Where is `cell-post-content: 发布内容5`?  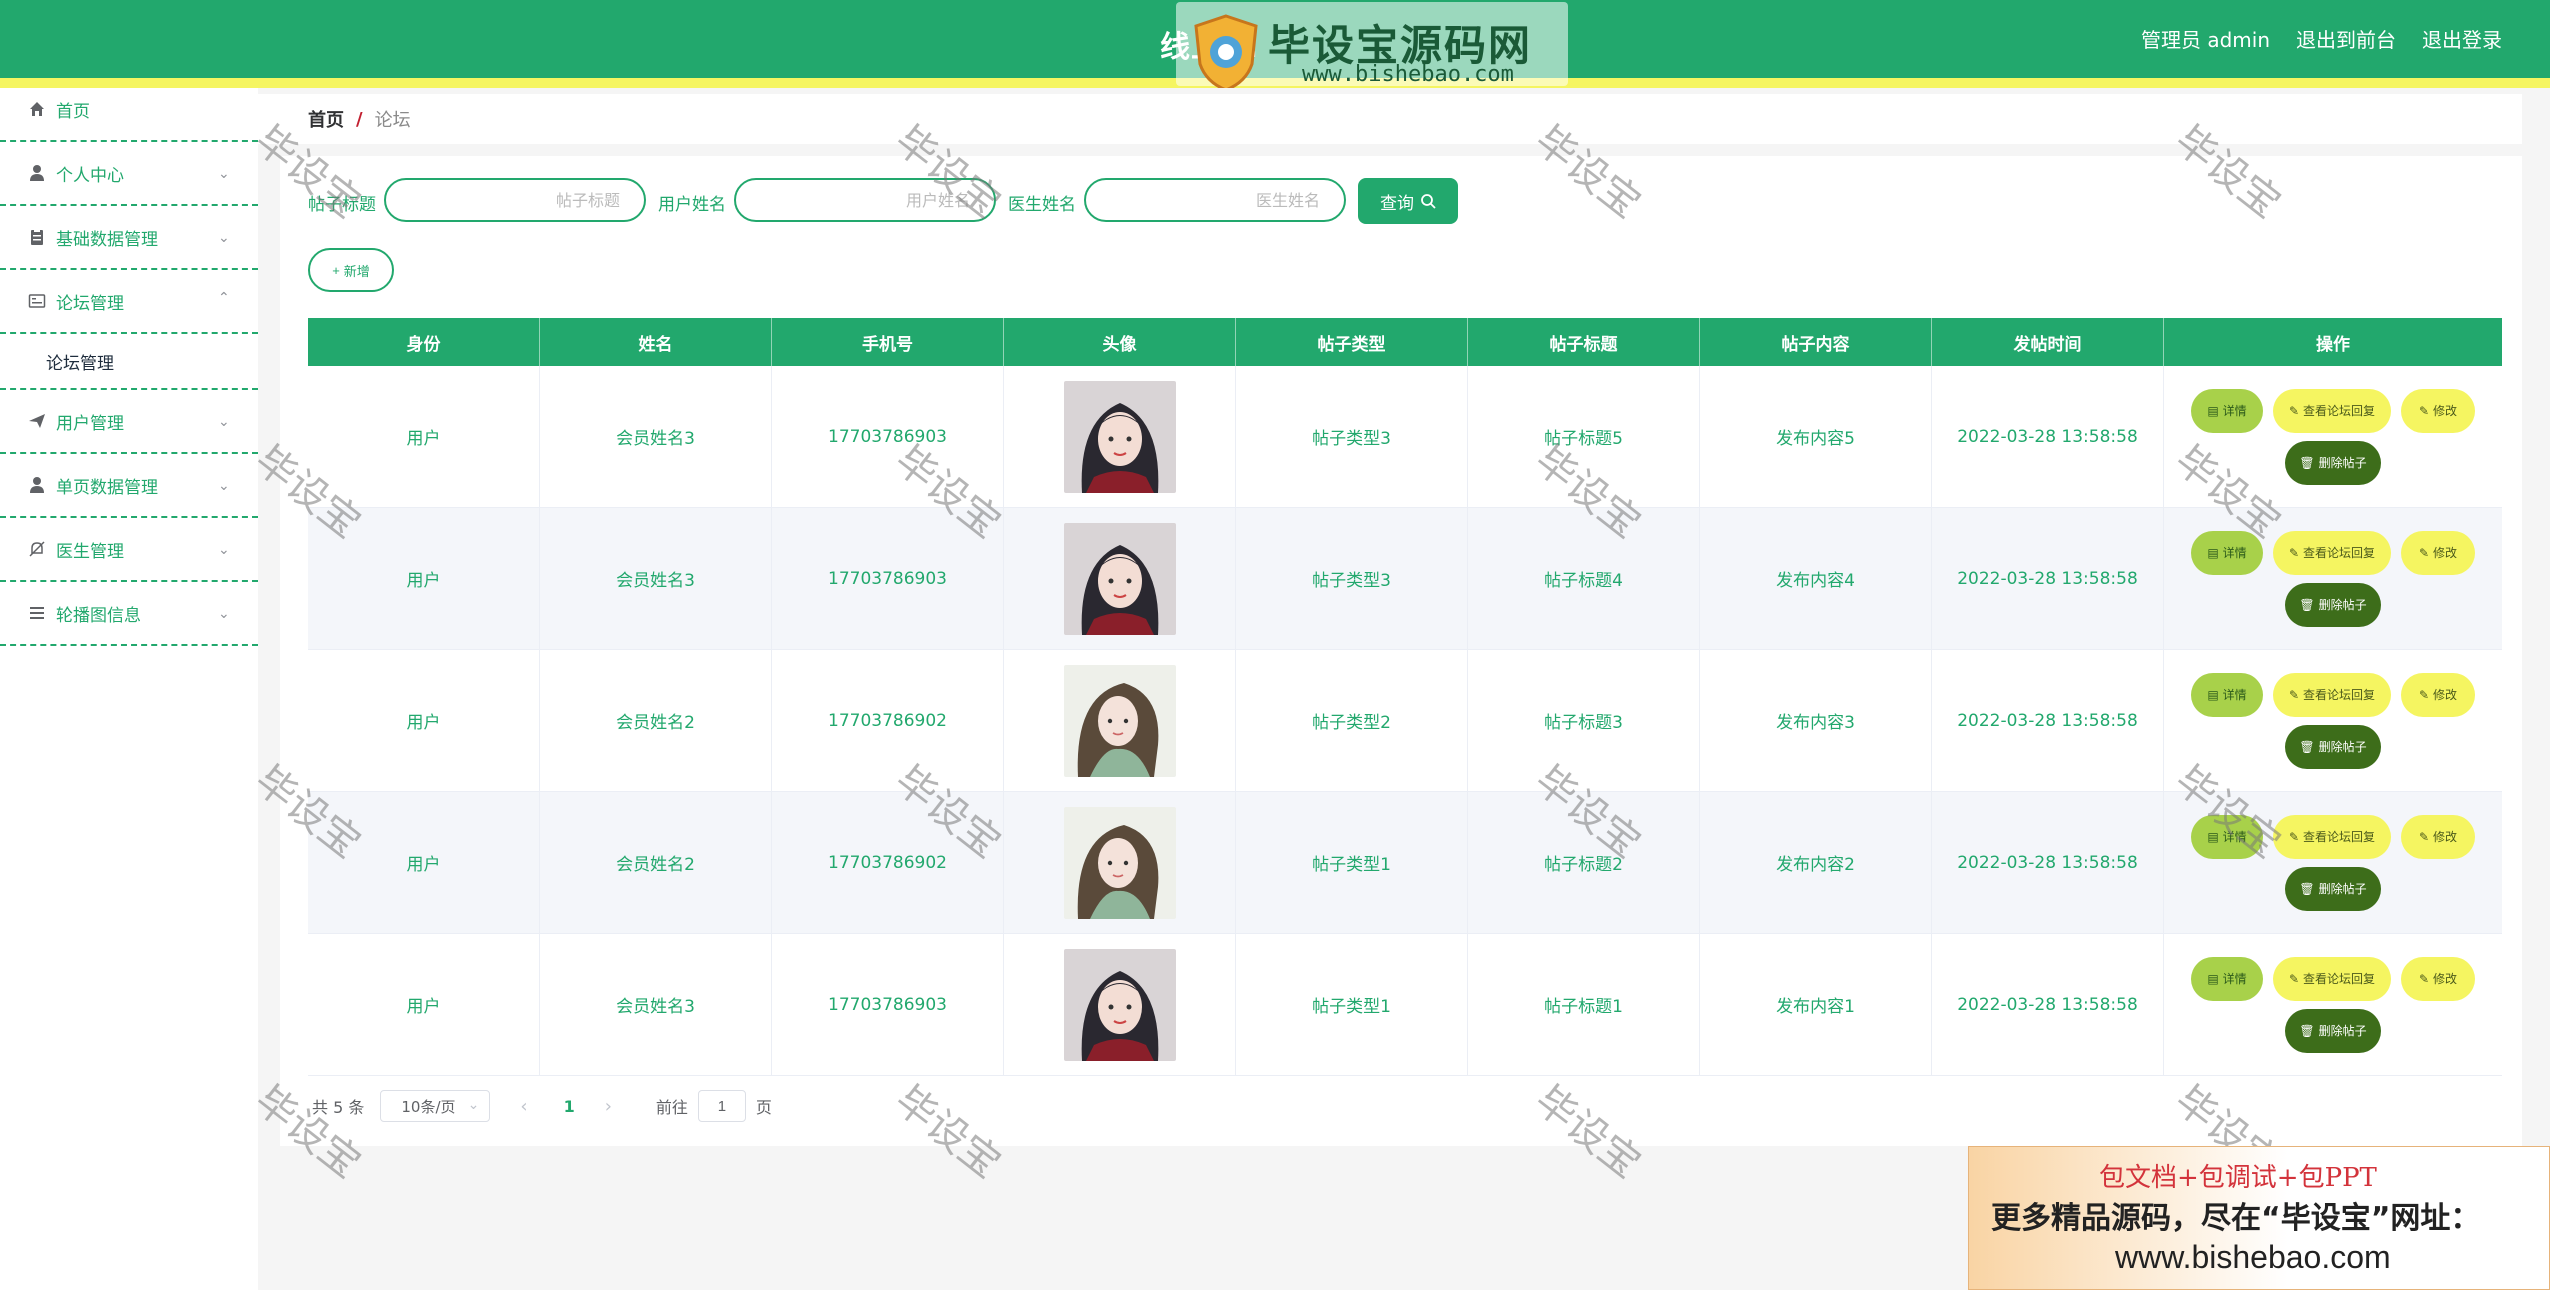
cell-post-content: 发布内容5 is located at coordinates (1816, 436).